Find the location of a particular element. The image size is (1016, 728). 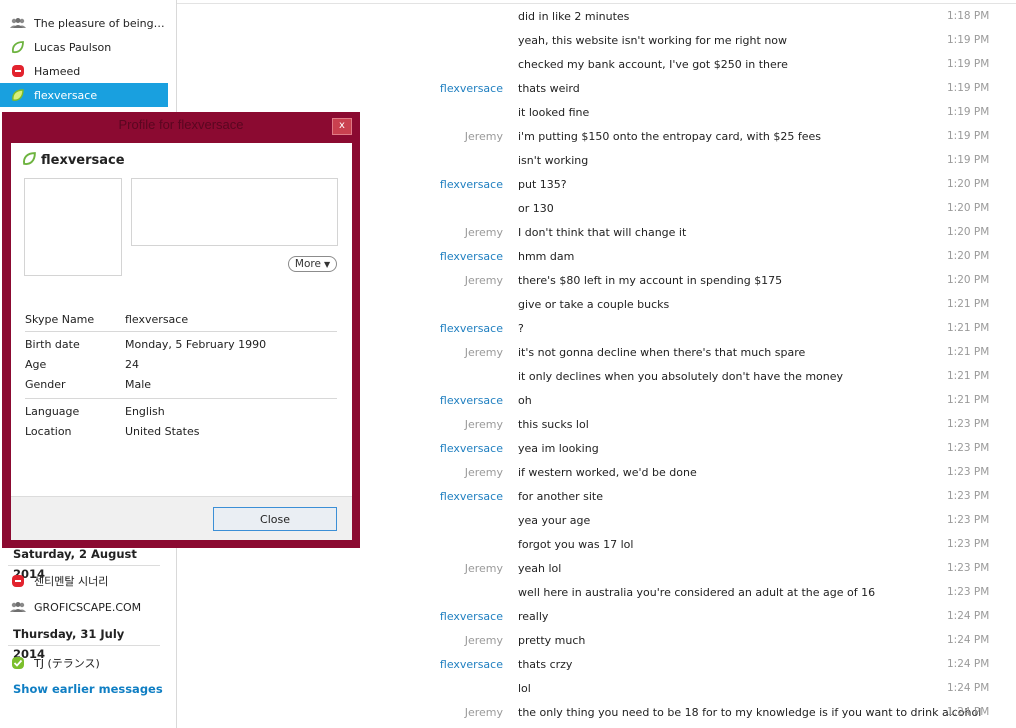

group-icon is located at coordinates (18, 23).